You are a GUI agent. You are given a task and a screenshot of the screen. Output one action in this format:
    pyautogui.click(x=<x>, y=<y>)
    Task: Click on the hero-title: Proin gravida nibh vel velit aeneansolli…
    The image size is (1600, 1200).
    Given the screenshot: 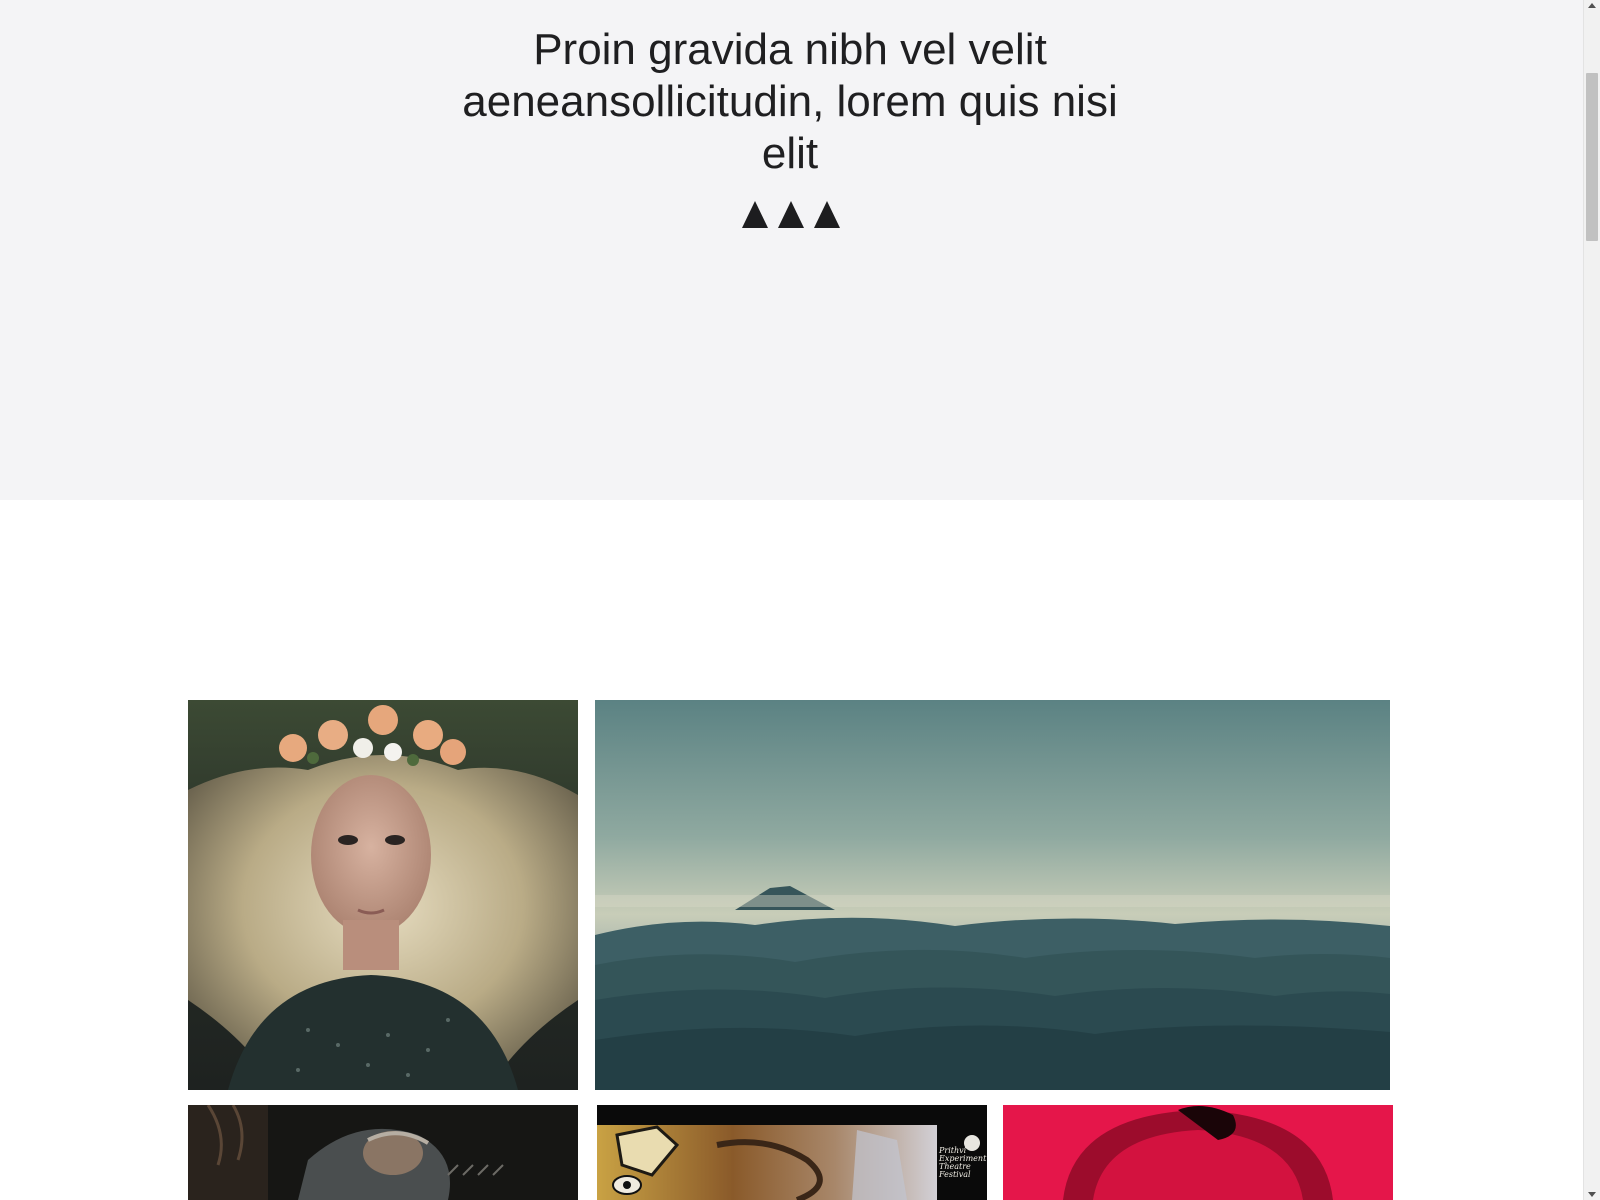 What is the action you would take?
    pyautogui.click(x=790, y=101)
    